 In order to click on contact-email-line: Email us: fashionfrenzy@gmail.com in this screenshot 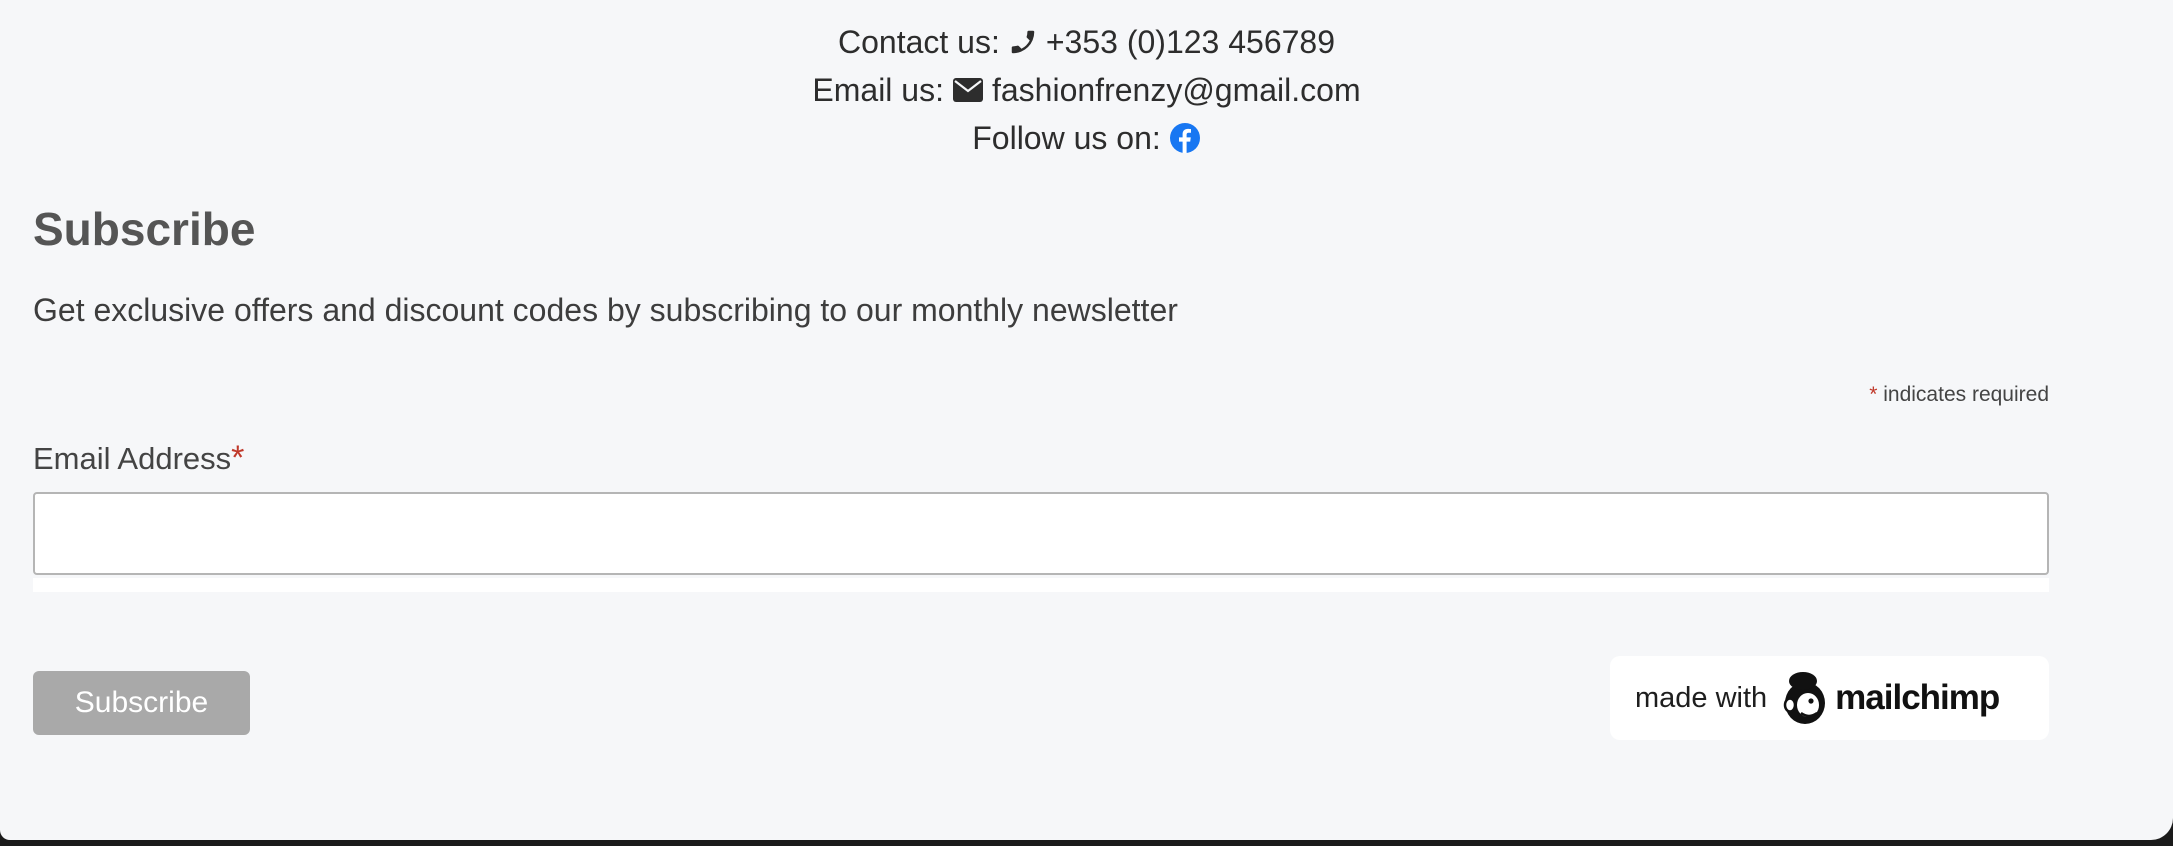, I will do `click(1086, 90)`.